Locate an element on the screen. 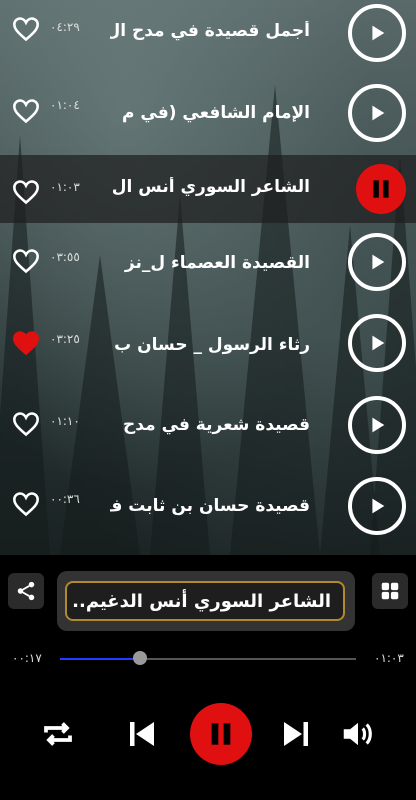 Image resolution: width=416 pixels, height=800 pixels. track-duration: ٠٤:٢٩ is located at coordinates (65, 27).